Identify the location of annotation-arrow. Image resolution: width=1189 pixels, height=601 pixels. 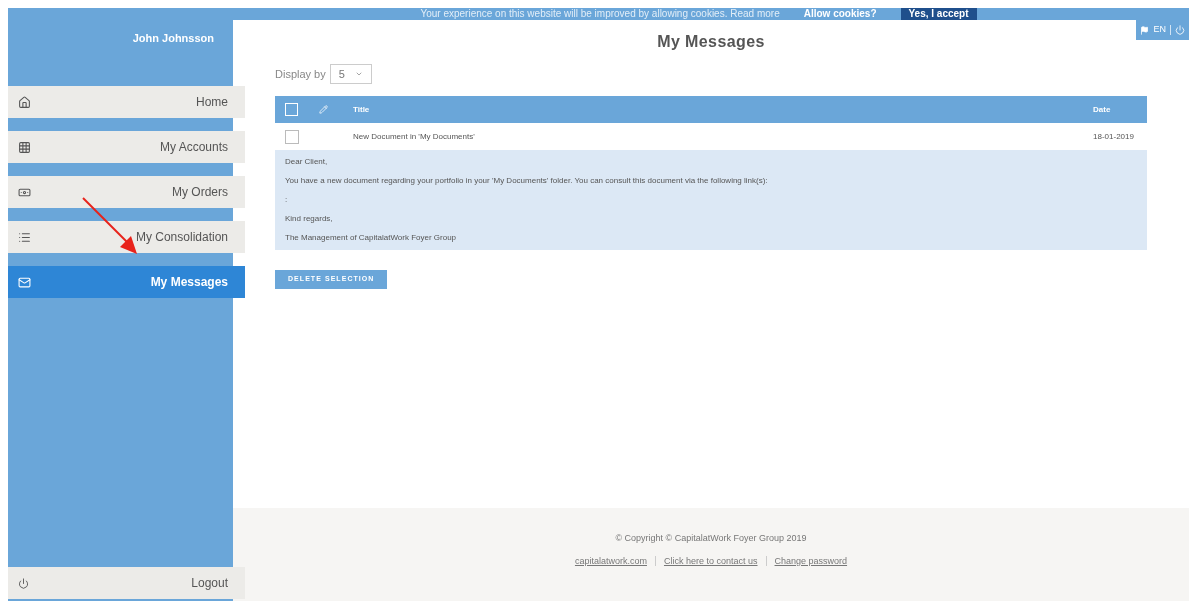
(110, 226).